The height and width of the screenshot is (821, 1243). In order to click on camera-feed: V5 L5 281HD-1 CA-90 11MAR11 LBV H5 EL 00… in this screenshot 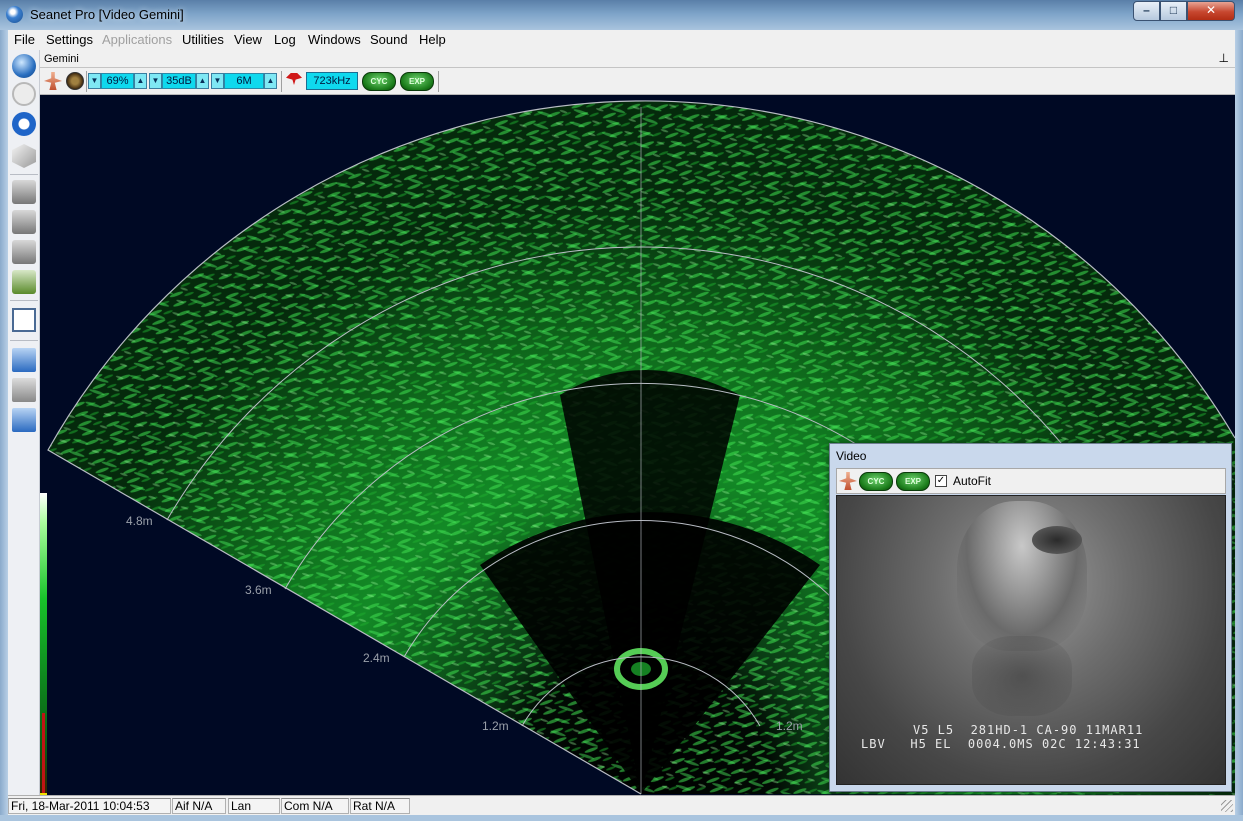, I will do `click(1031, 640)`.